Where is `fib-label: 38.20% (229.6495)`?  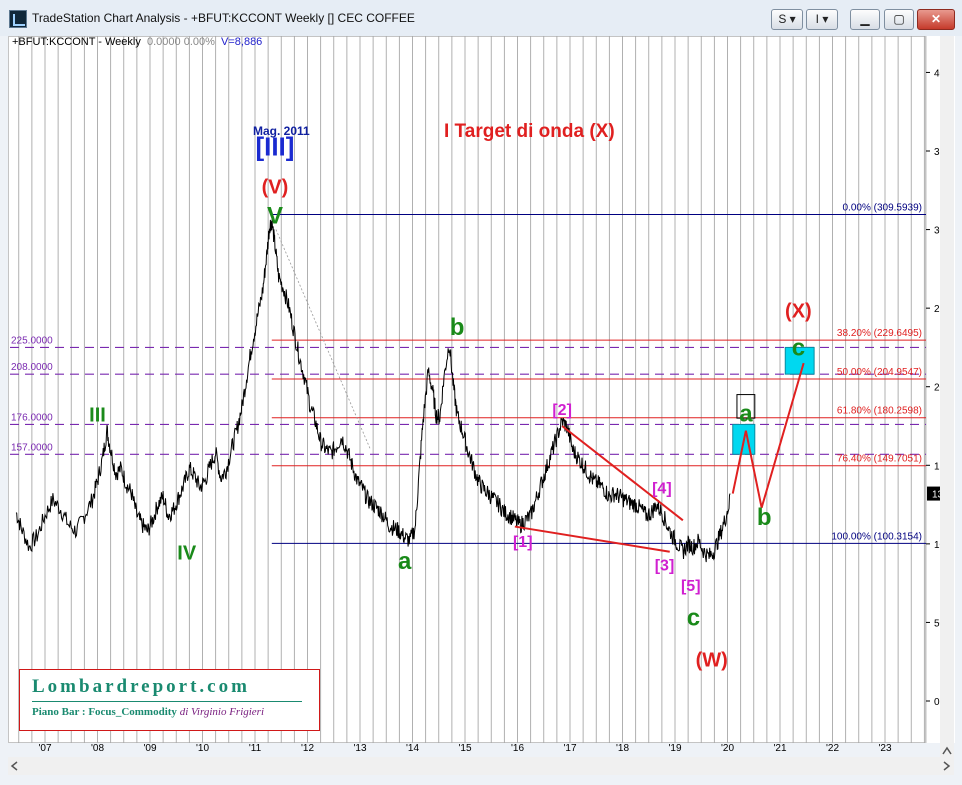 fib-label: 38.20% (229.6495) is located at coordinates (879, 333).